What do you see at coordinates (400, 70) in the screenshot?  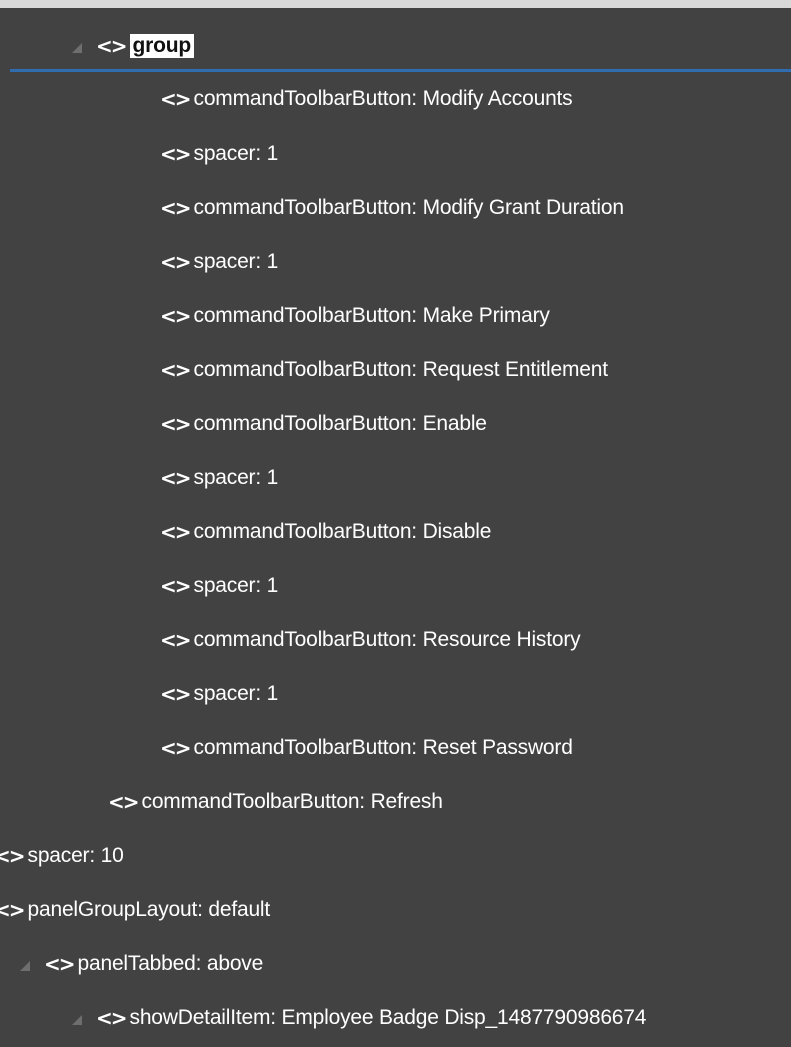 I see `selection-indicator` at bounding box center [400, 70].